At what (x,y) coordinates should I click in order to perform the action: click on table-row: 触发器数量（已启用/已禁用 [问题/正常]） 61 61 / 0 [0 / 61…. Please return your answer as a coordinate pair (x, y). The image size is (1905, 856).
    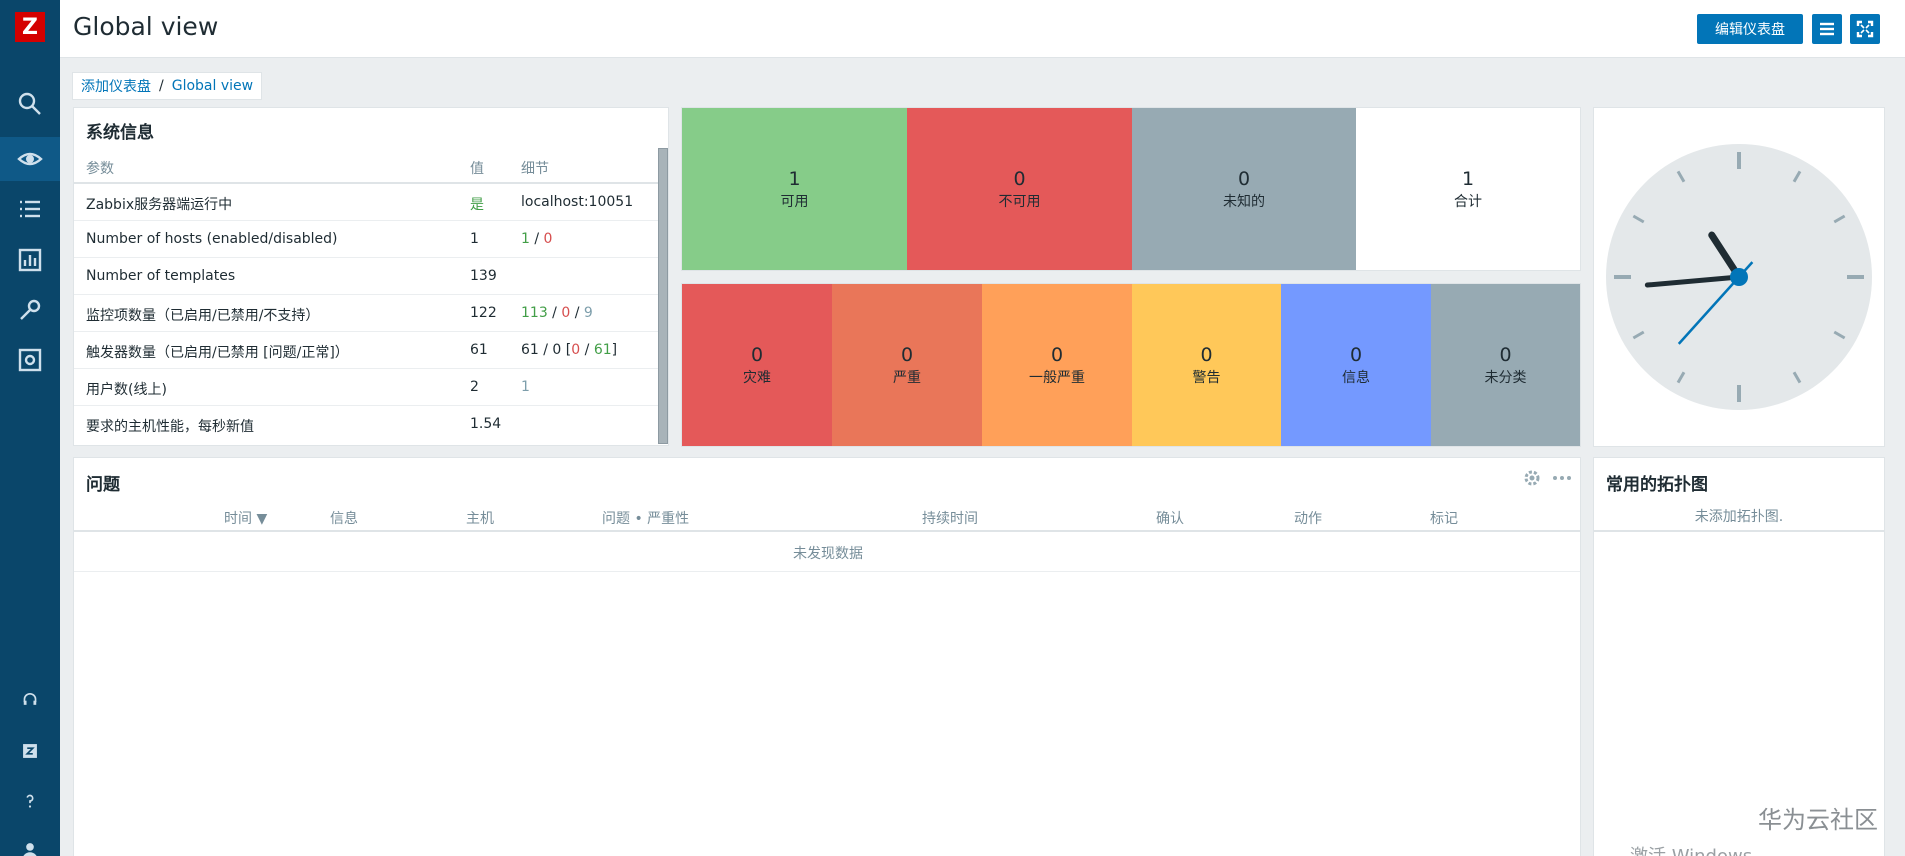
    Looking at the image, I should click on (366, 350).